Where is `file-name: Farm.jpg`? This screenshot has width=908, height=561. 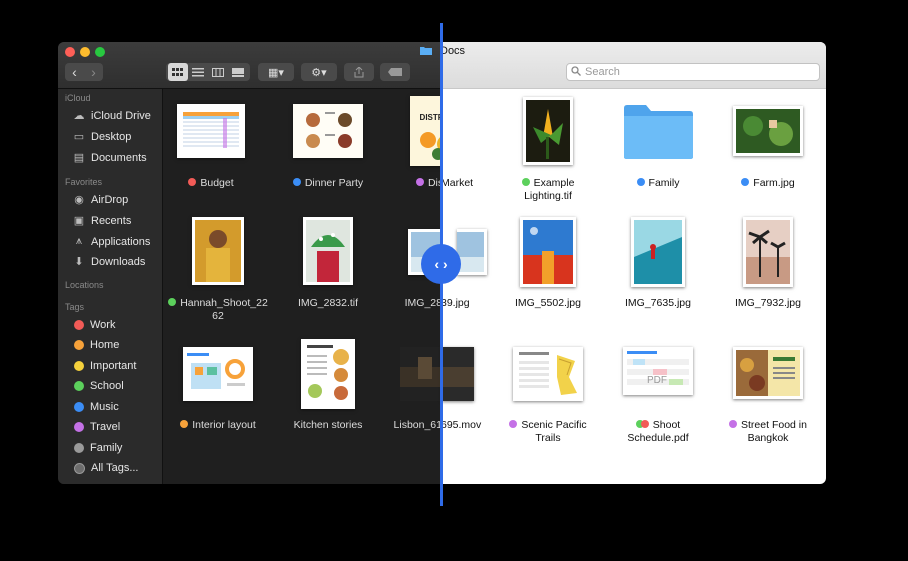 file-name: Farm.jpg is located at coordinates (774, 183).